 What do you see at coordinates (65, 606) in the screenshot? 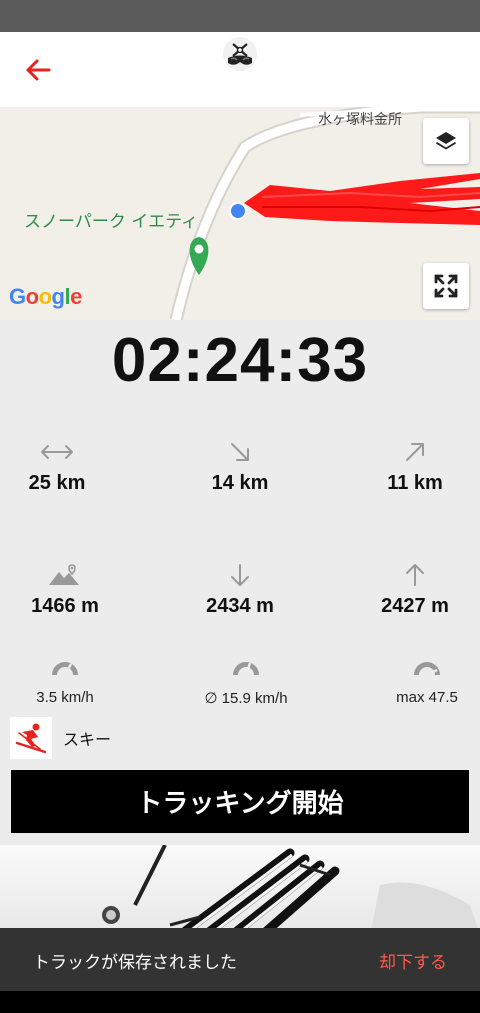
I see `stat-altitude-value: 1466 m` at bounding box center [65, 606].